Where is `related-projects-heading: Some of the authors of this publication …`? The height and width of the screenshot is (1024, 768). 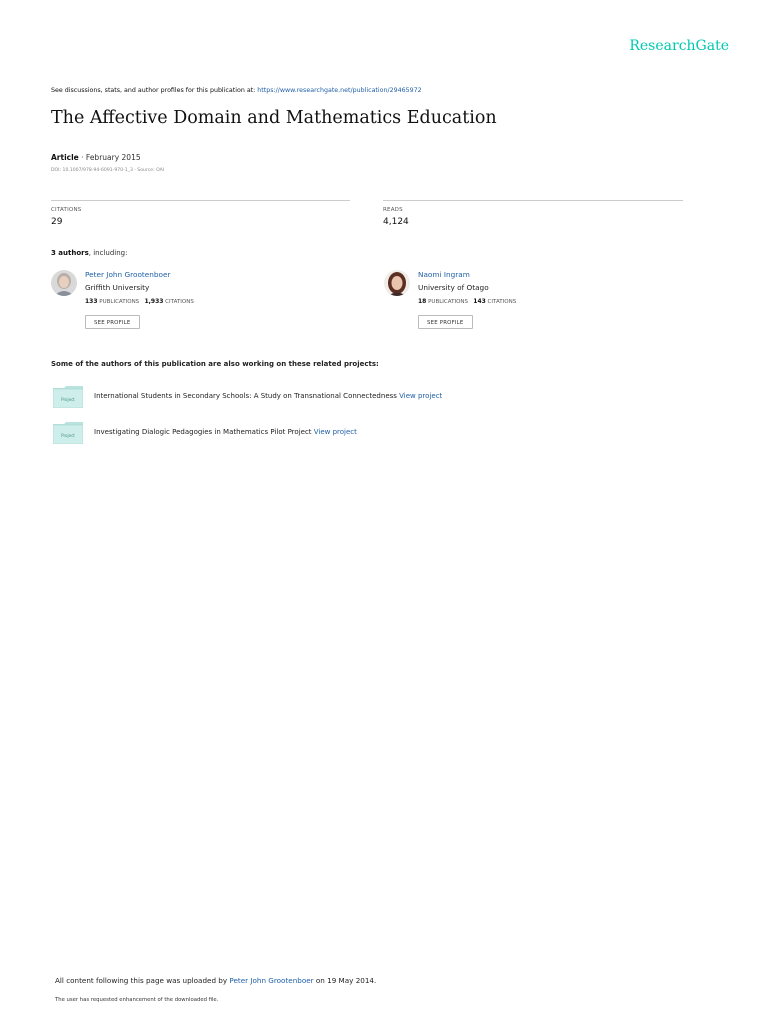
related-projects-heading: Some of the authors of this publication … is located at coordinates (215, 364).